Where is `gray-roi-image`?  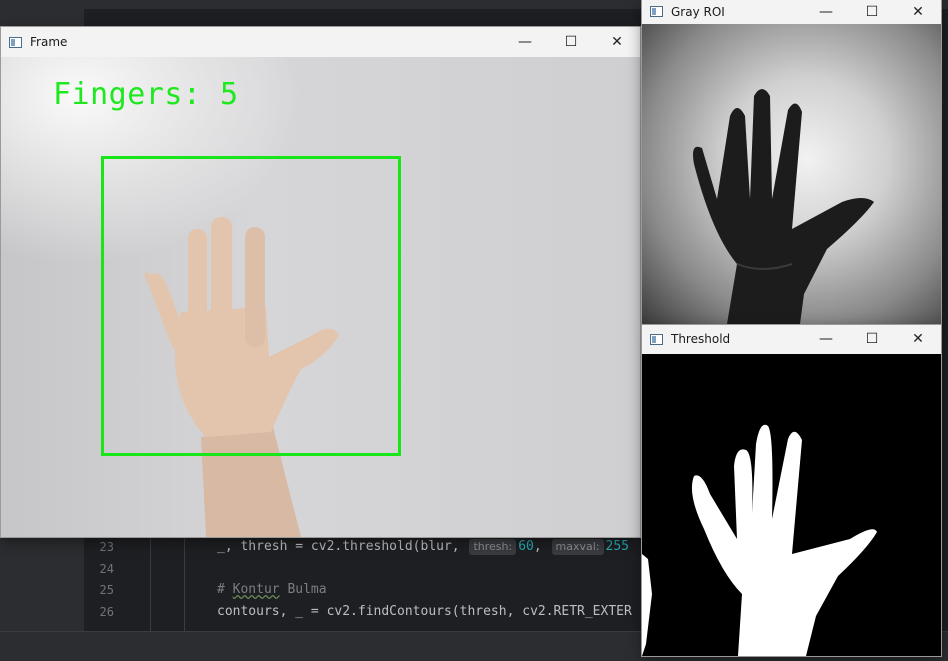
gray-roi-image is located at coordinates (791, 174).